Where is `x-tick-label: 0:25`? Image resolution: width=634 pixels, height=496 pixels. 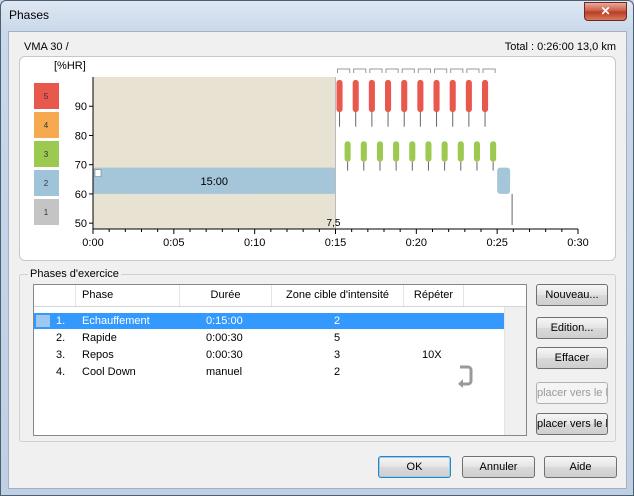 x-tick-label: 0:25 is located at coordinates (496, 243).